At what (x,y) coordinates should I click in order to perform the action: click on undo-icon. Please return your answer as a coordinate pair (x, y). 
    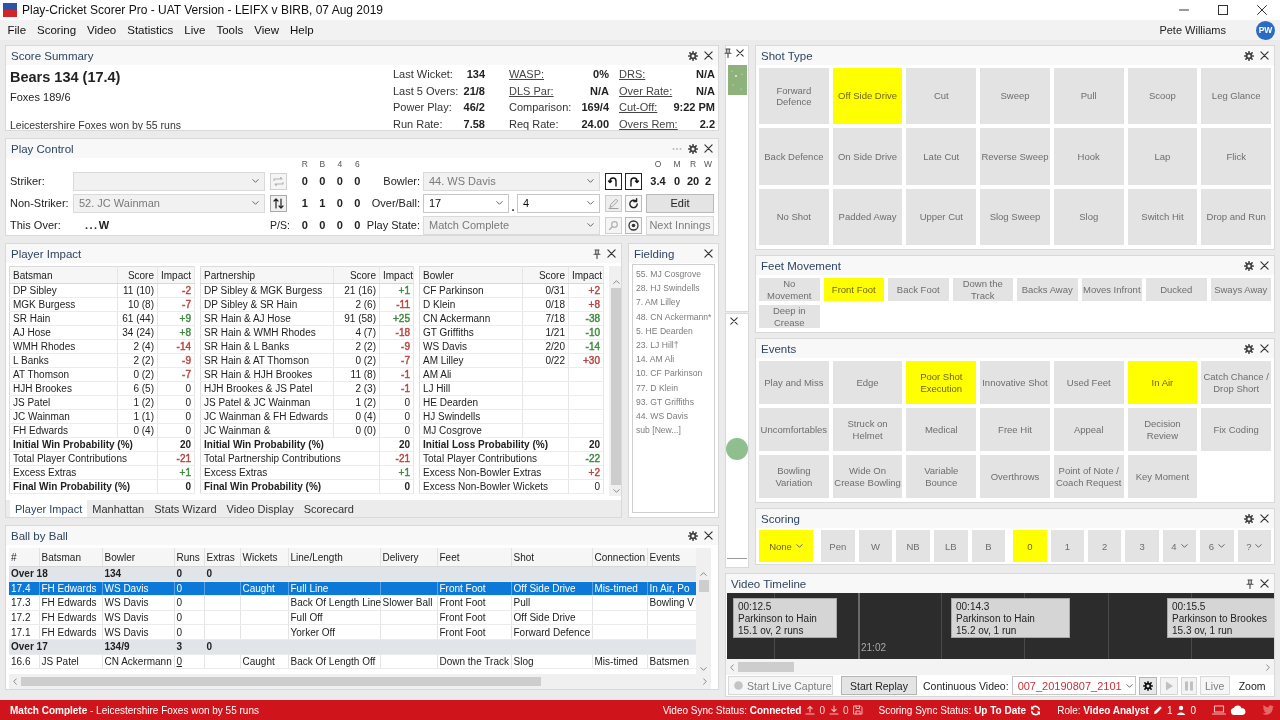
    Looking at the image, I should click on (633, 203).